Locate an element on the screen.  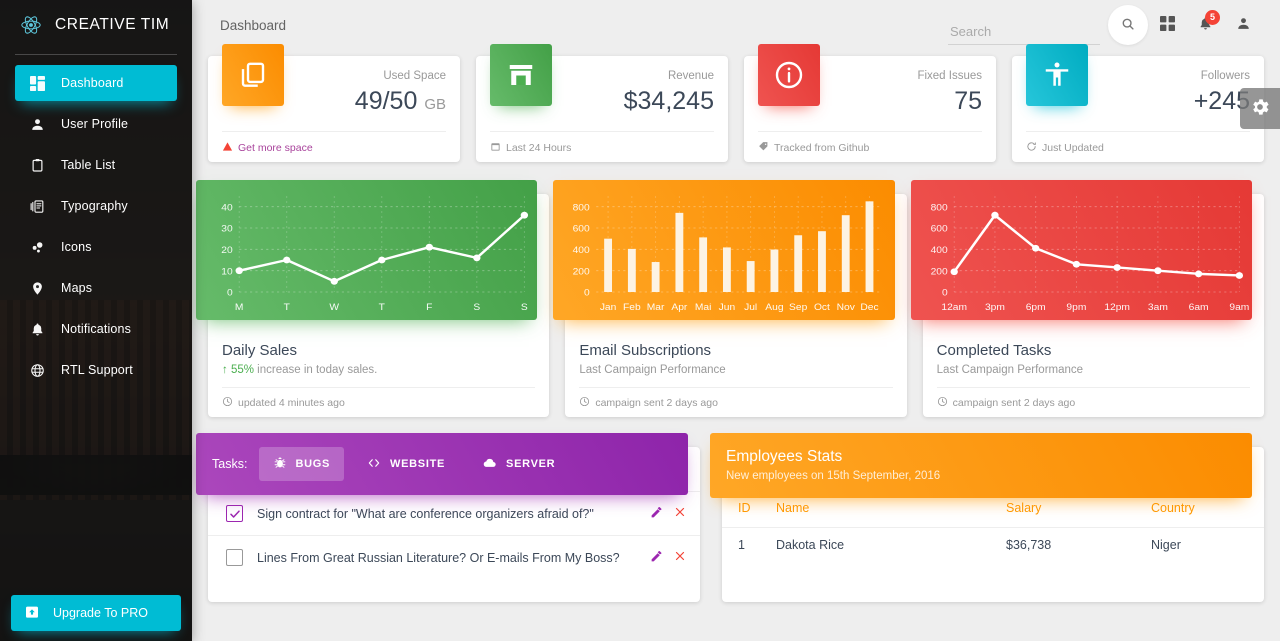
warning-icon is located at coordinates (227, 148).